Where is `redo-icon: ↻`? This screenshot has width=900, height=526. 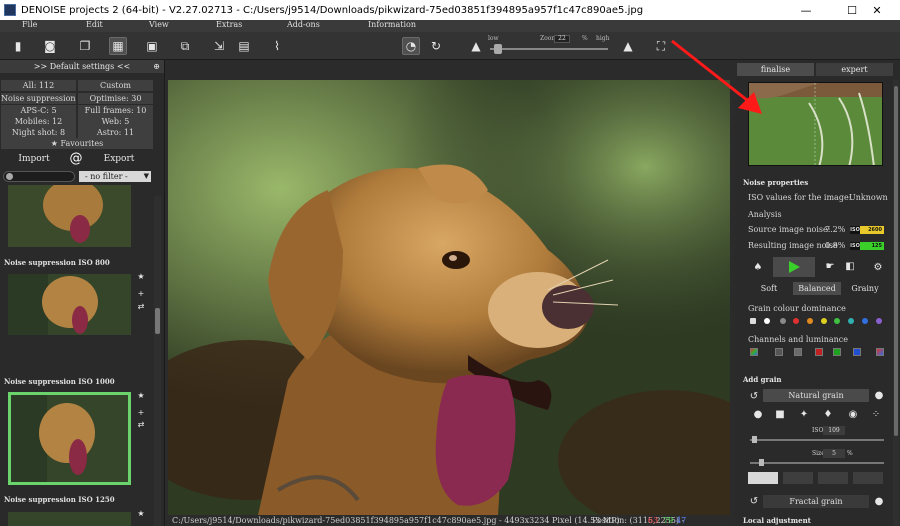 redo-icon: ↻ is located at coordinates (436, 46).